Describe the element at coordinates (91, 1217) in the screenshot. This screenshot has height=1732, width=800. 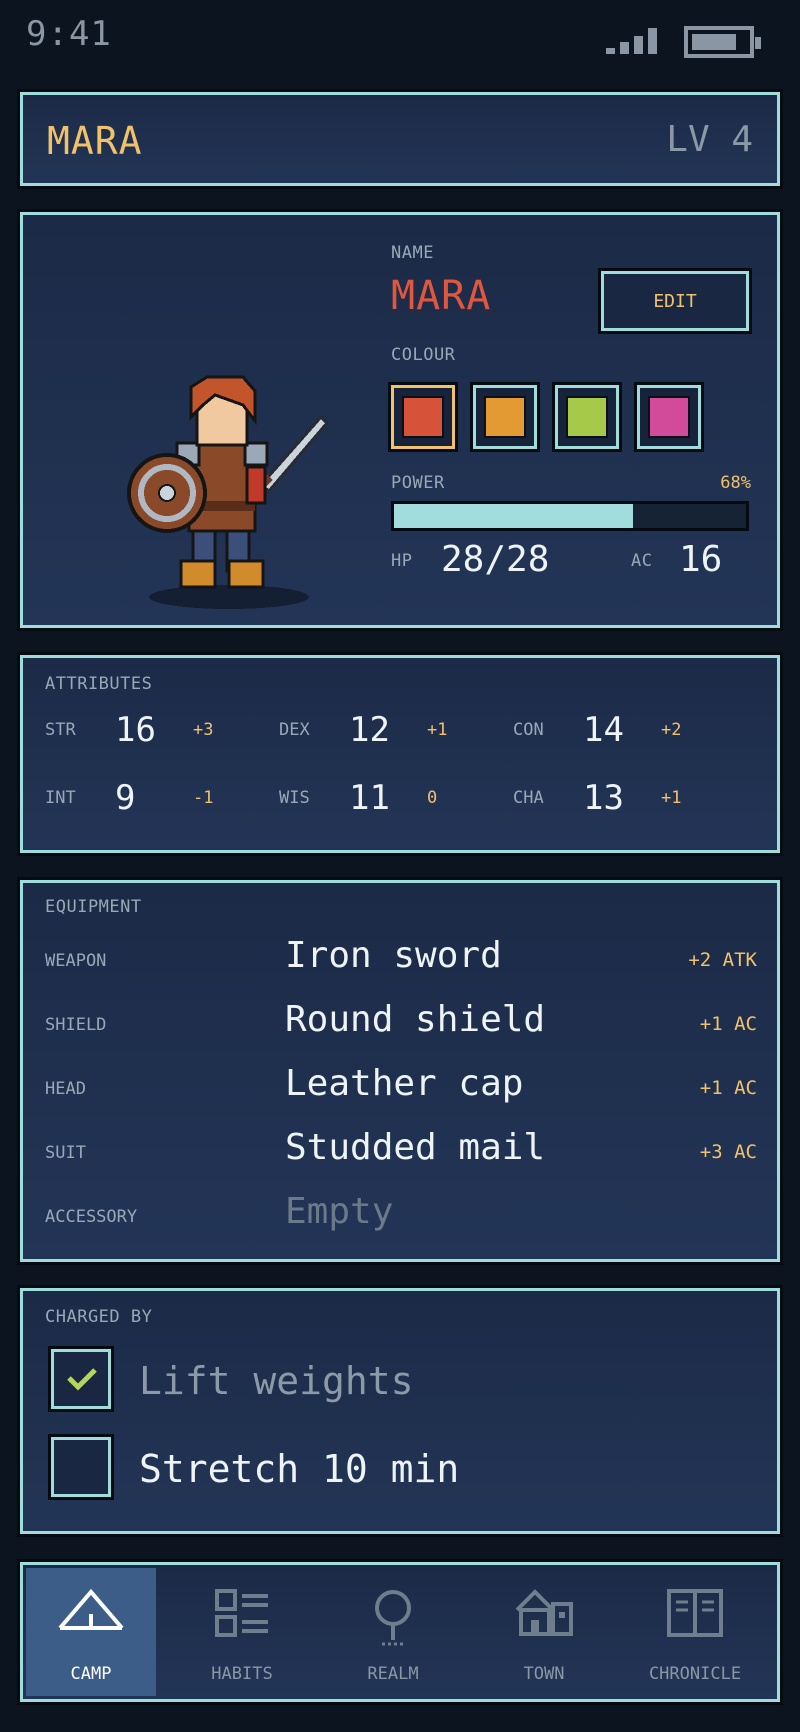
I see `equipment-slot: ACCESSORY` at that location.